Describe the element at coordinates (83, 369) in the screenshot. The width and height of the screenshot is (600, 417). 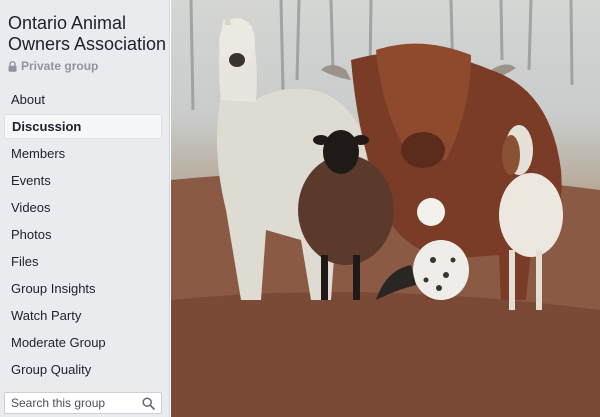
I see `nav-item-group-quality: Group Quality` at that location.